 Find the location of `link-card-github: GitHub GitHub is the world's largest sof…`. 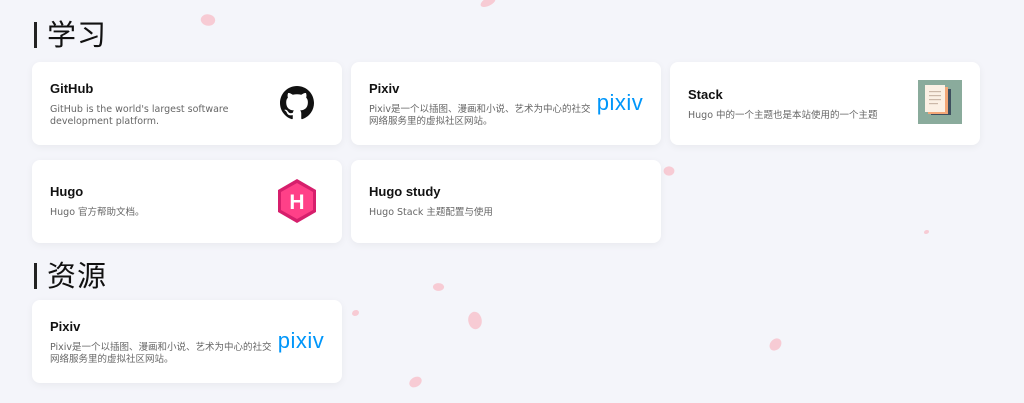

link-card-github: GitHub GitHub is the world's largest sof… is located at coordinates (187, 103).